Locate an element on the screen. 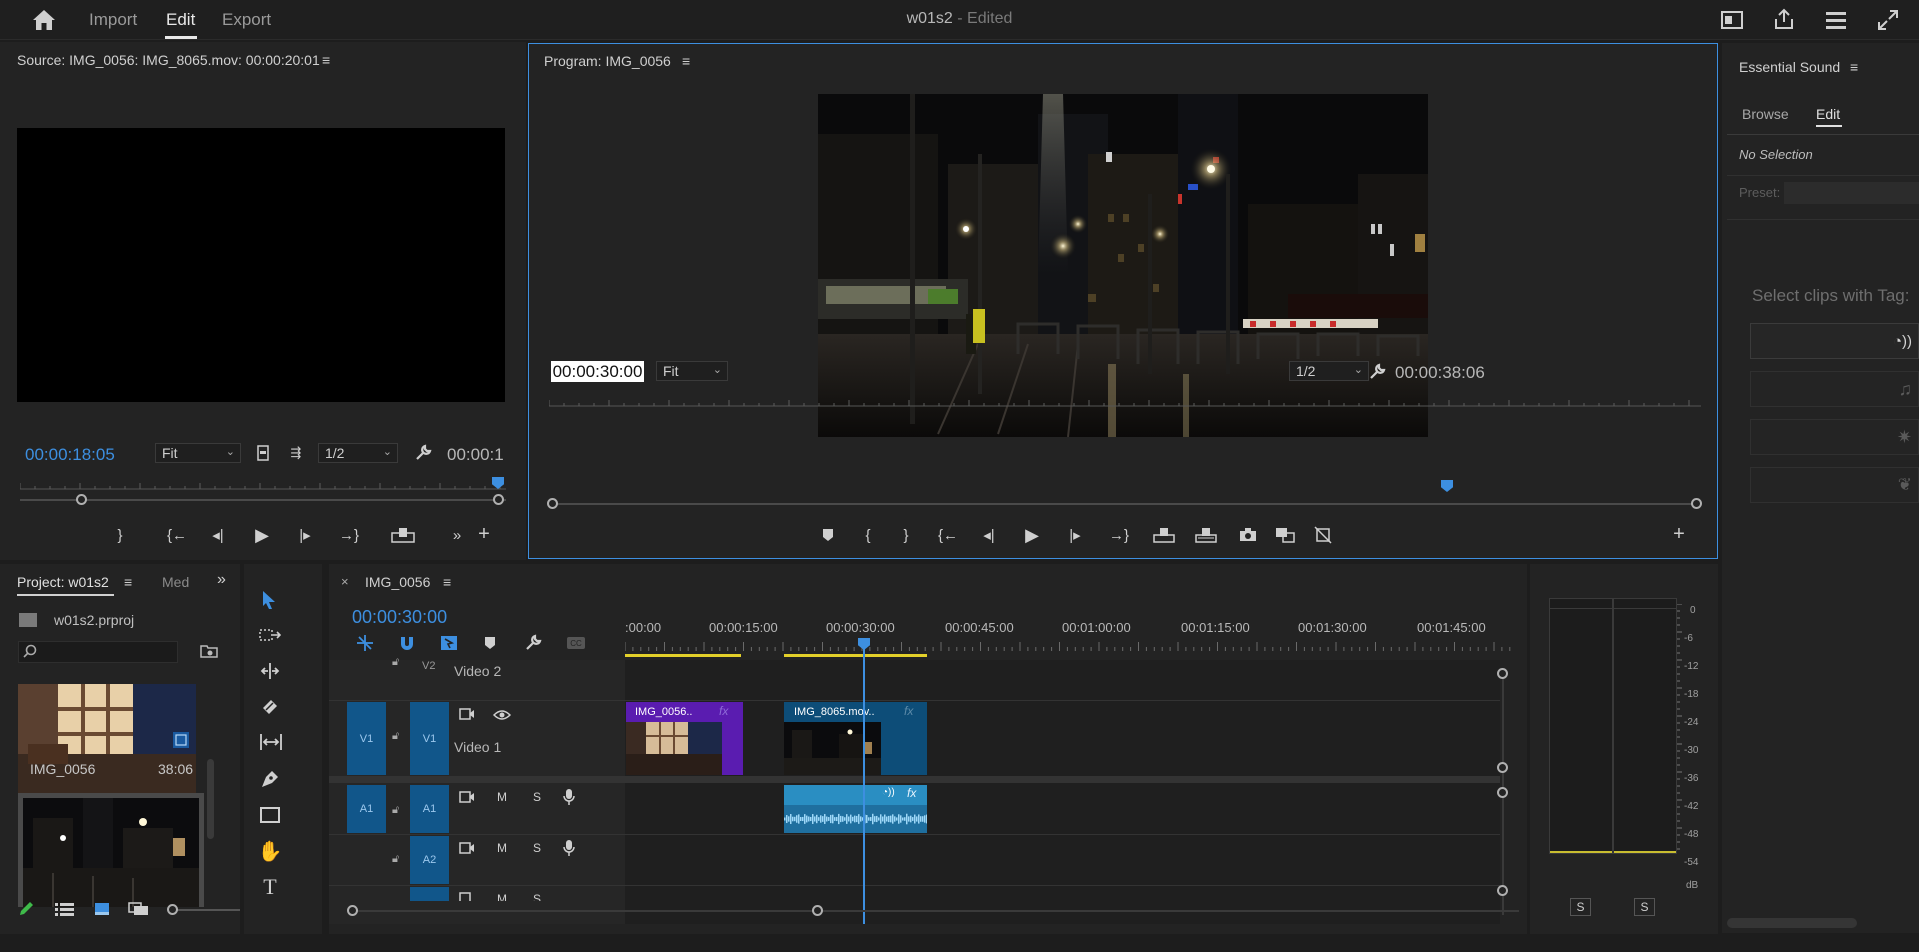 The image size is (1919, 952). type-tool-icon: T is located at coordinates (270, 886).